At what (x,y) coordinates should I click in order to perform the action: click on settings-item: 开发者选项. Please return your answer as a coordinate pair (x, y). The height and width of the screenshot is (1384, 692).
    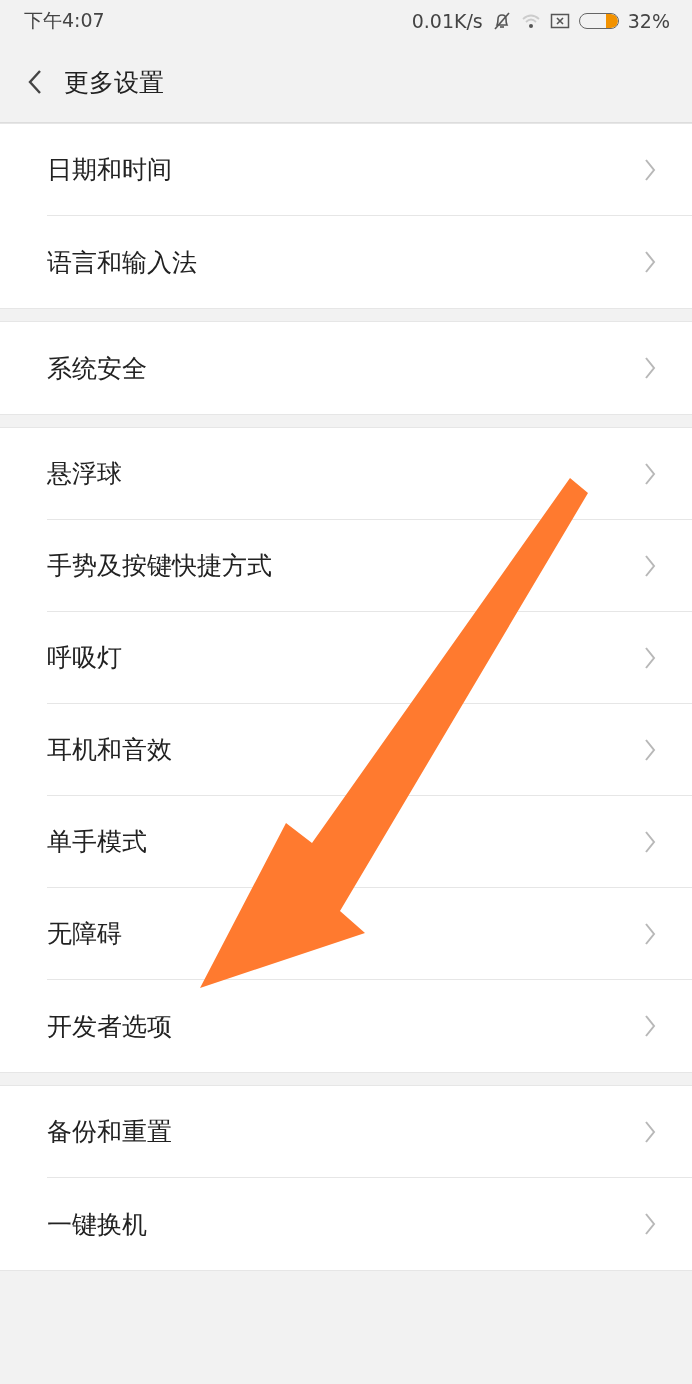
    Looking at the image, I should click on (369, 1026).